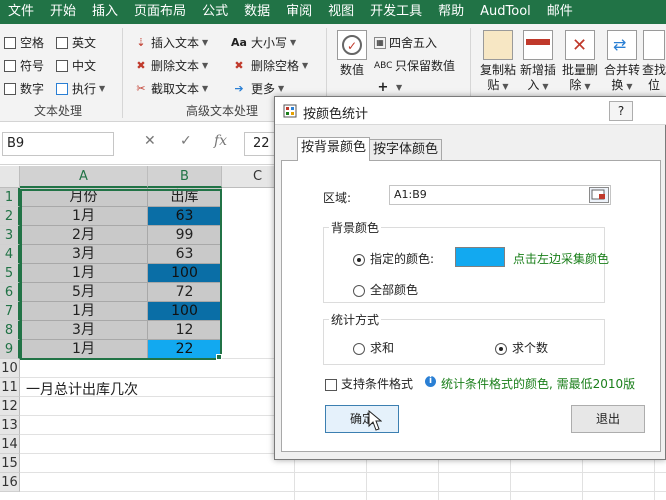  Describe the element at coordinates (185, 177) in the screenshot. I see `col-header-b: B` at that location.